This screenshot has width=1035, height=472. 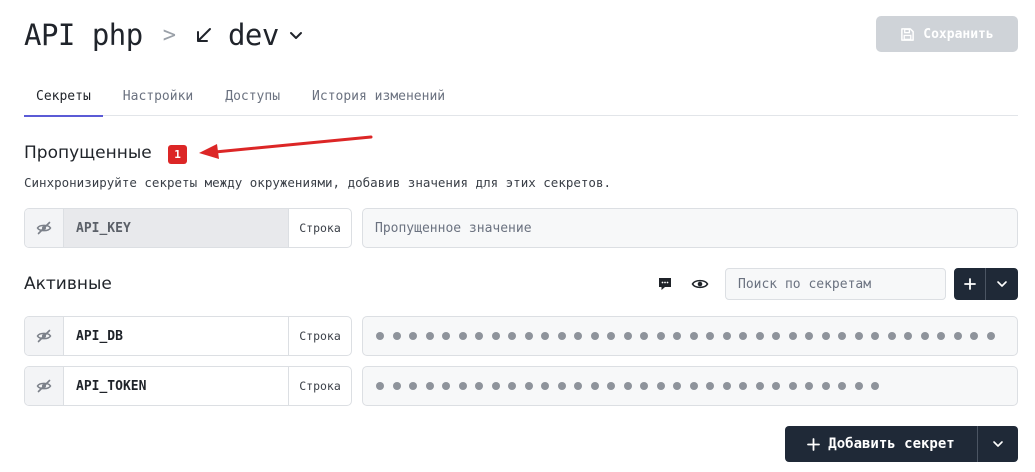 What do you see at coordinates (252, 96) in the screenshot?
I see `tab-access: Доступы` at bounding box center [252, 96].